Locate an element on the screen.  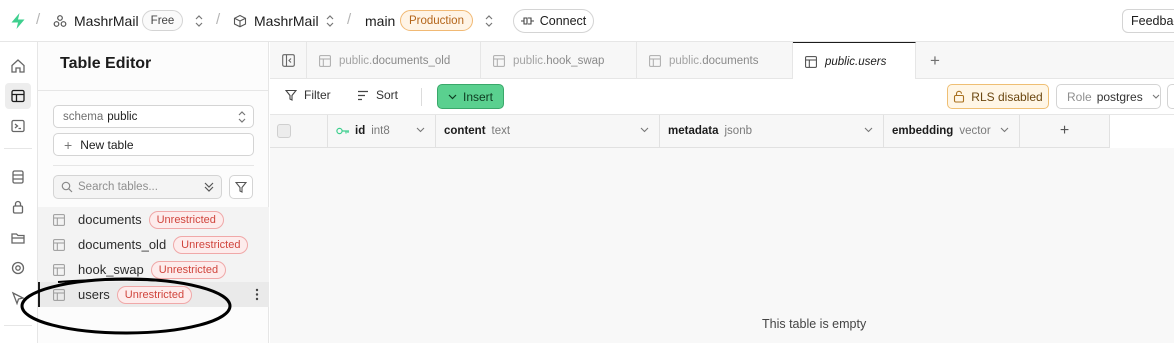
lock-open-icon is located at coordinates (959, 96).